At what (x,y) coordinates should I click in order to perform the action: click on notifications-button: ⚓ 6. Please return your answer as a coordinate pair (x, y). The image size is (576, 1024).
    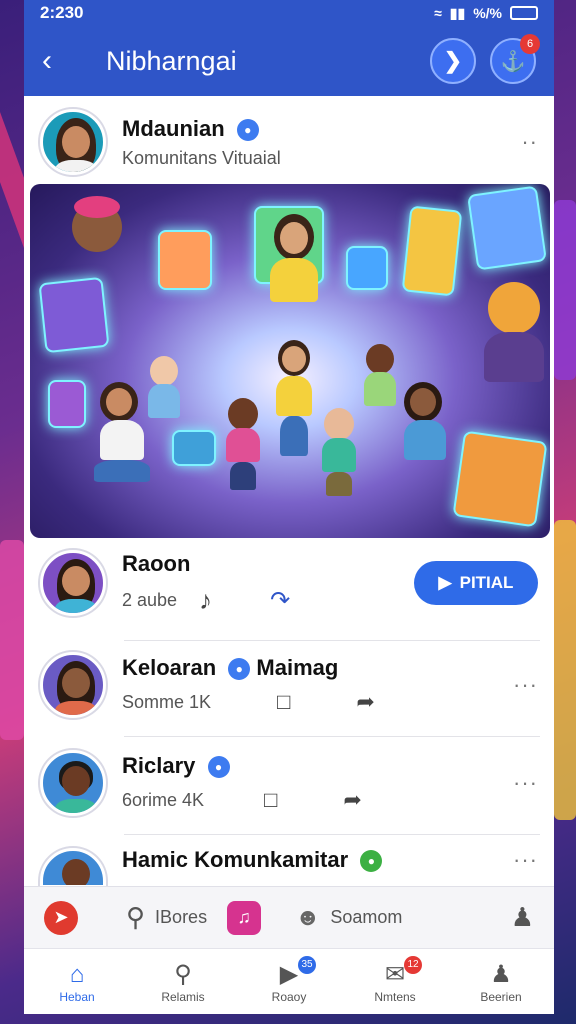
    Looking at the image, I should click on (515, 59).